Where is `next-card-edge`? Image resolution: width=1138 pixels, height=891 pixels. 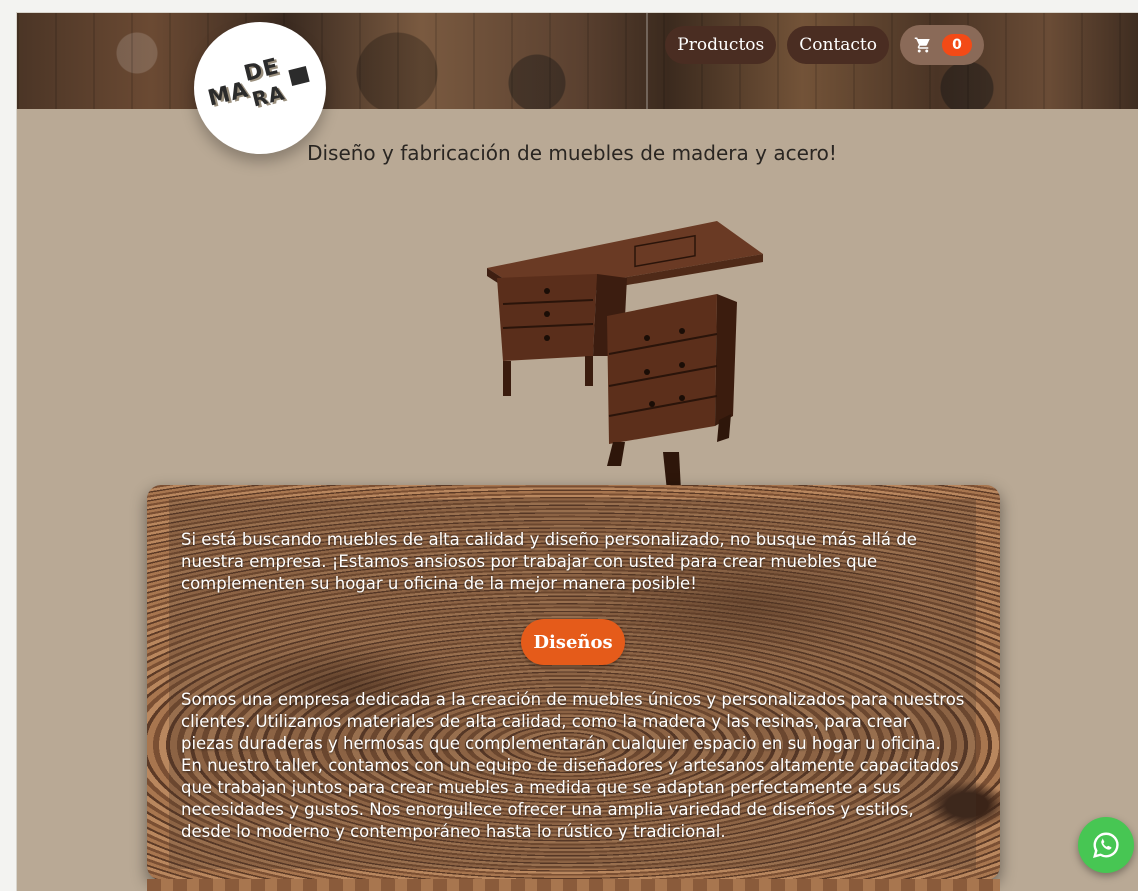 next-card-edge is located at coordinates (573, 885).